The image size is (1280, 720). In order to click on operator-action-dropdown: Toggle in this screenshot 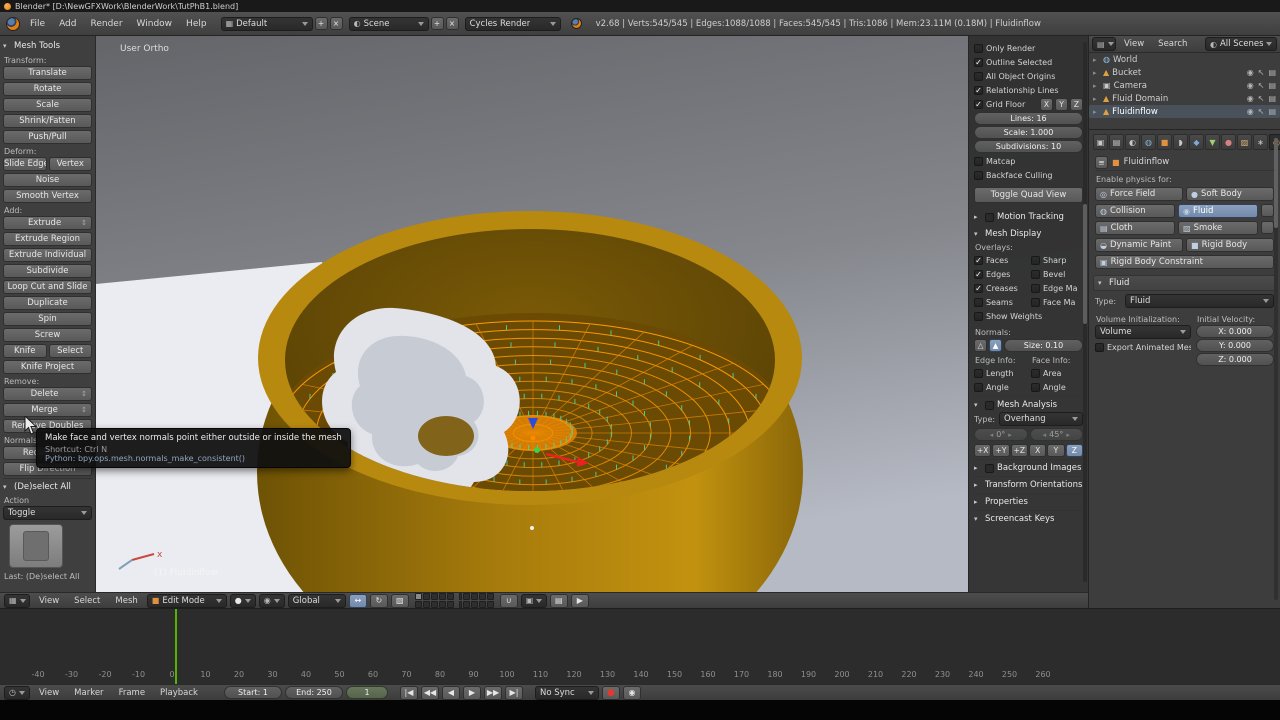, I will do `click(47, 513)`.